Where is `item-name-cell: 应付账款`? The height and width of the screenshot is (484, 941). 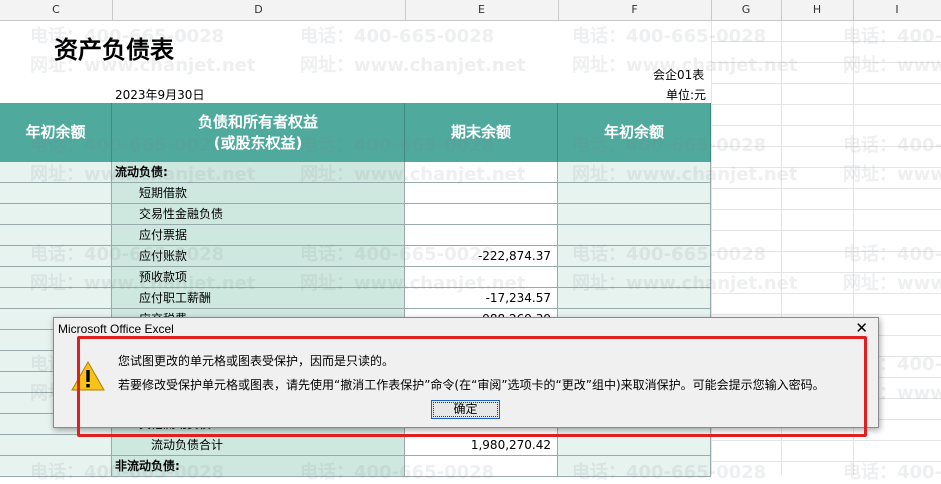 item-name-cell: 应付账款 is located at coordinates (258, 256).